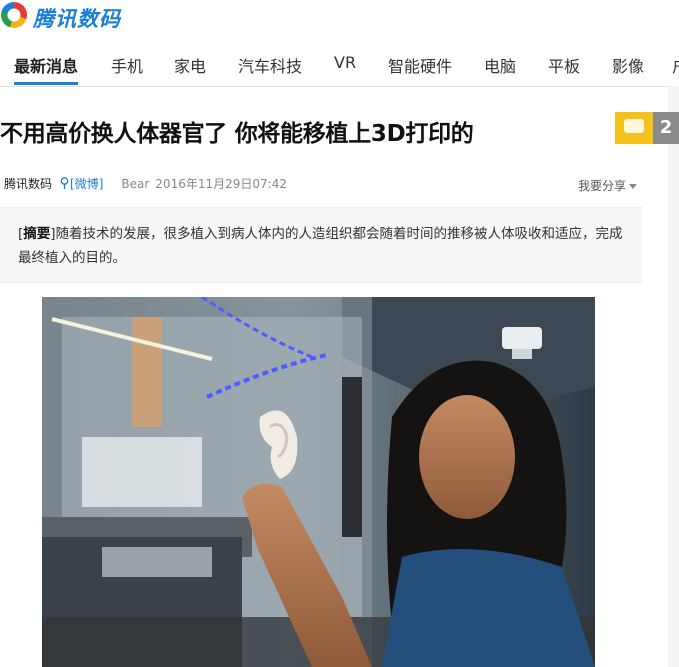 Image resolution: width=679 pixels, height=667 pixels. What do you see at coordinates (345, 62) in the screenshot?
I see `nav-item-vr: VR` at bounding box center [345, 62].